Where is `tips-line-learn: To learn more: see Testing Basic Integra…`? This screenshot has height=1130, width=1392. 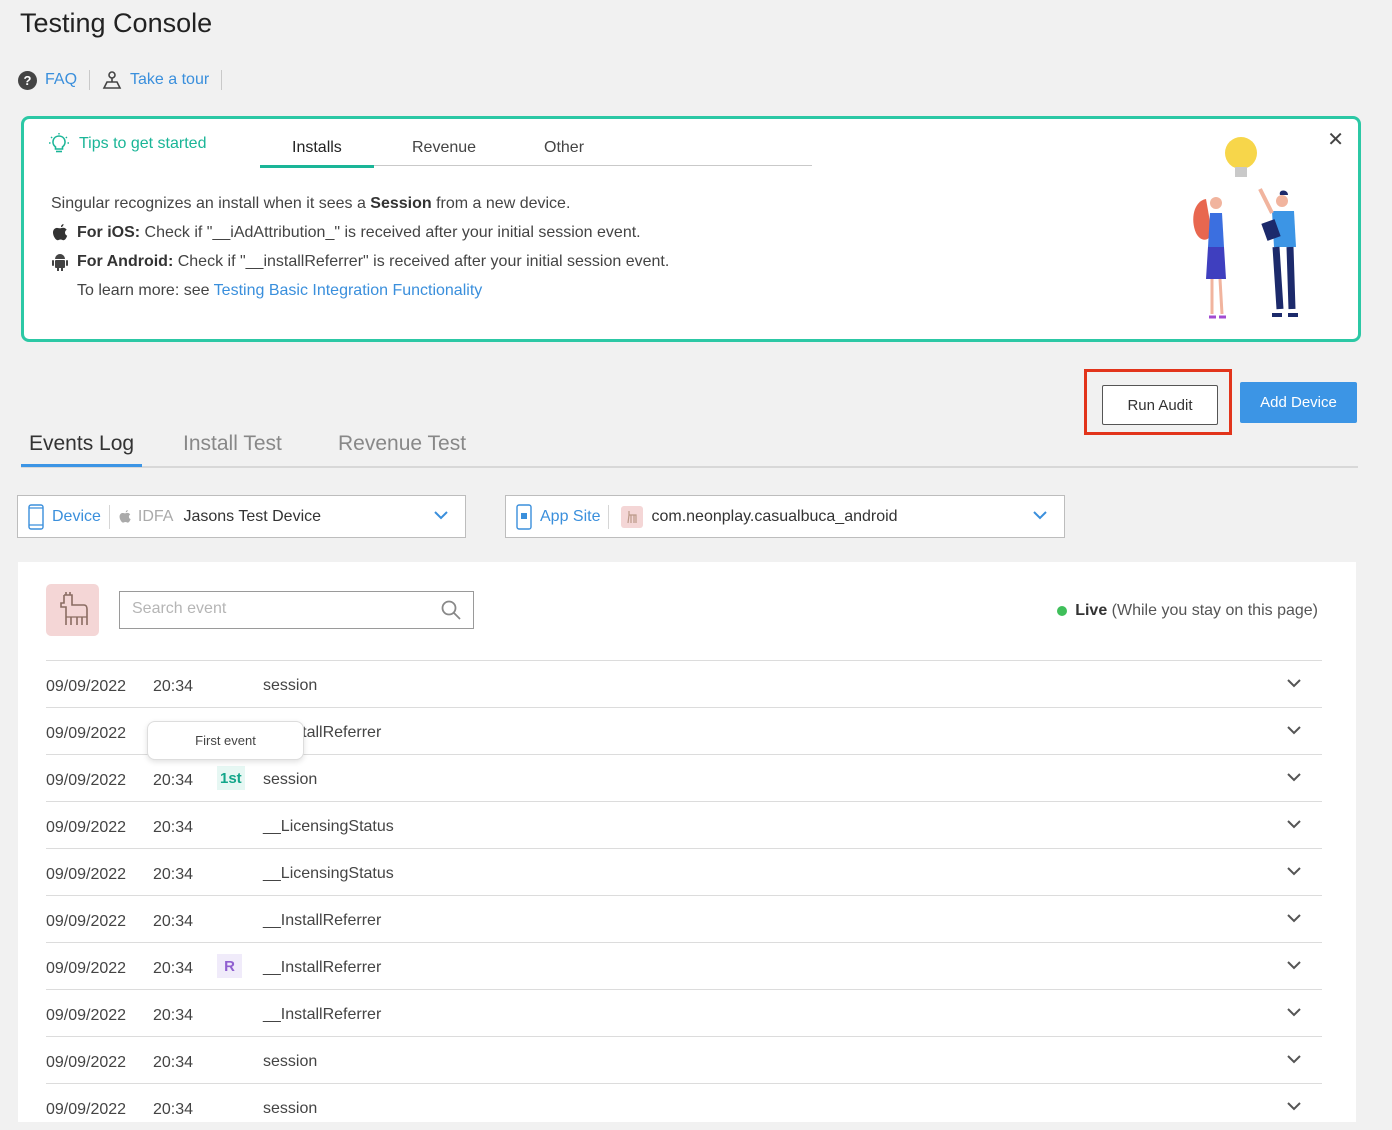
tips-line-learn: To learn more: see Testing Basic Integra… is located at coordinates (360, 290).